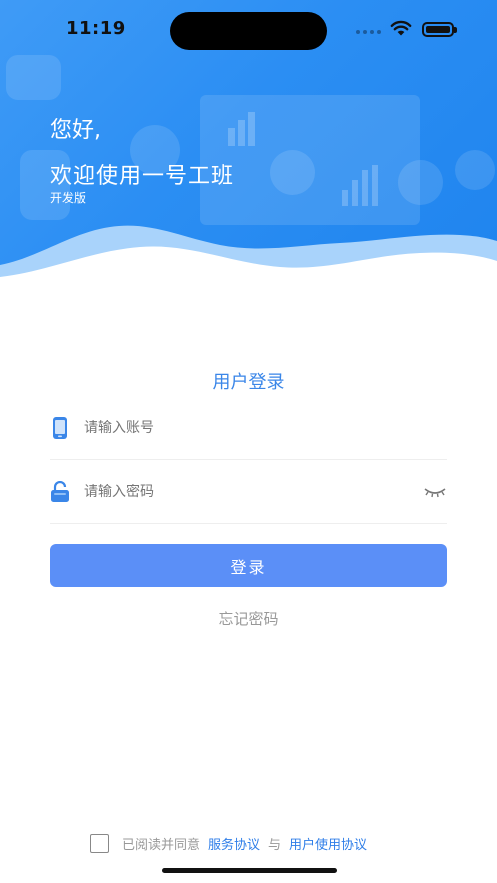 This screenshot has height=883, width=497. What do you see at coordinates (265, 427) in the screenshot?
I see `account-input` at bounding box center [265, 427].